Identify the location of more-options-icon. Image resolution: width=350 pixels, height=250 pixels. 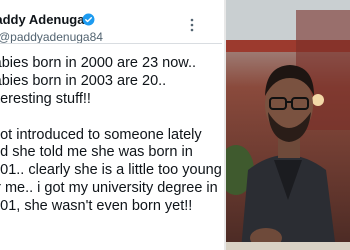
(192, 25).